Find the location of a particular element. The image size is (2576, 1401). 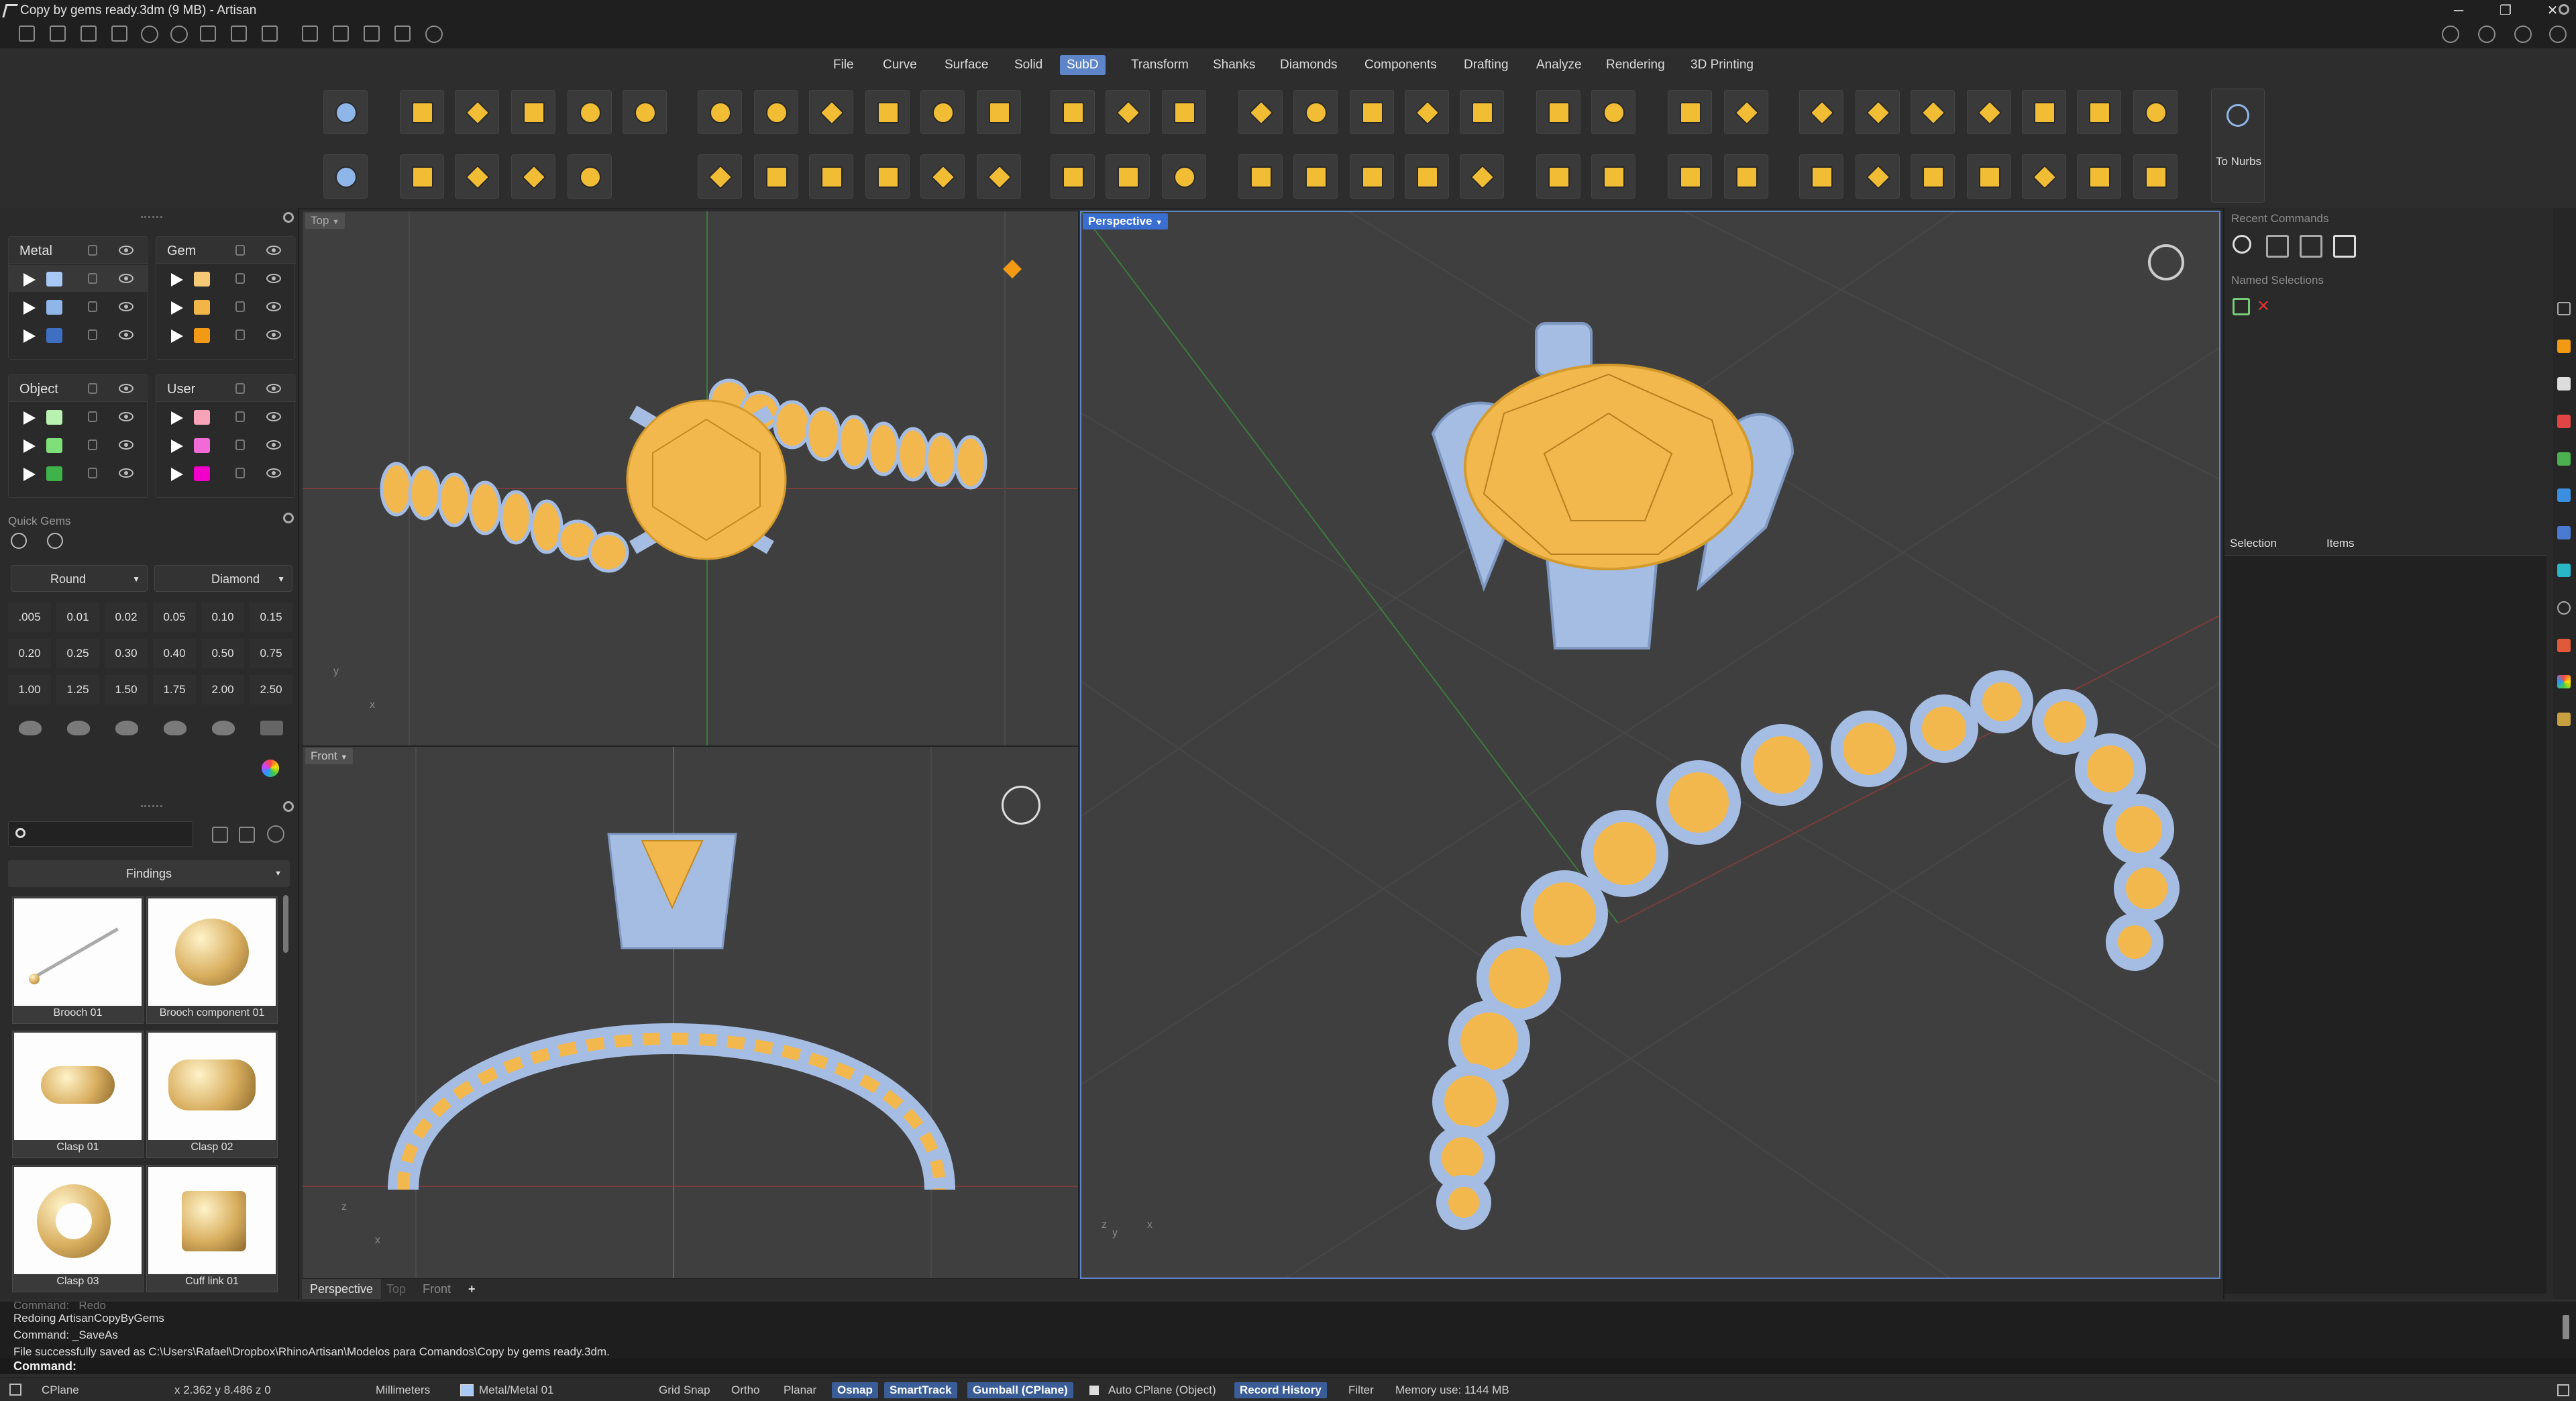

gem-size-button: 2.50 is located at coordinates (271, 690).